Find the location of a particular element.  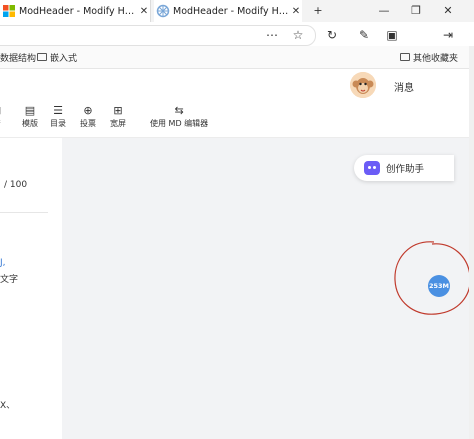

tab-modheader-2: ModHeader - Modify HTTP heade ✕ is located at coordinates (228, 11).